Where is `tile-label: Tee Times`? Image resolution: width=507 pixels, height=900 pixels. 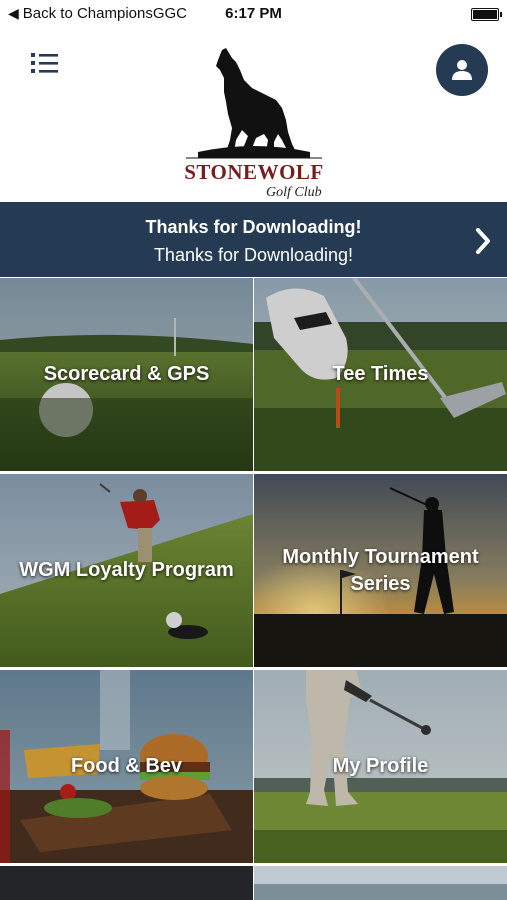 tile-label: Tee Times is located at coordinates (380, 374).